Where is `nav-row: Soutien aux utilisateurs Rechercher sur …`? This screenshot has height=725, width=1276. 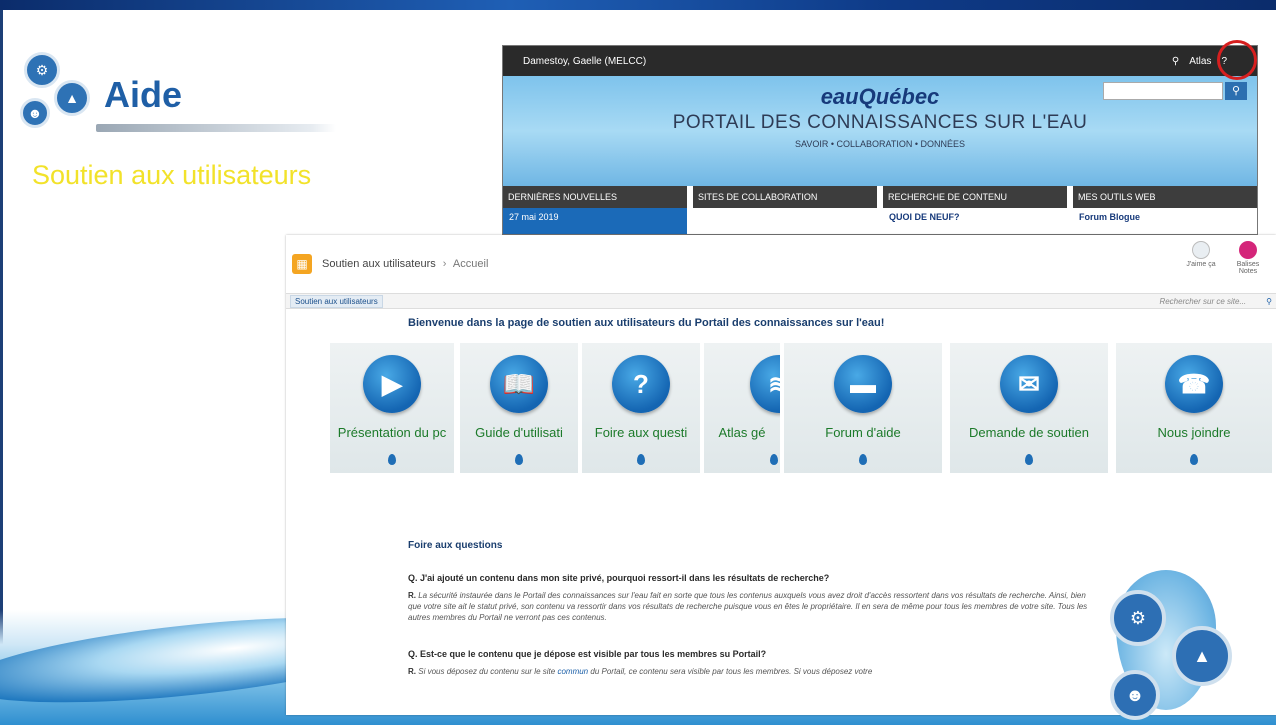 nav-row: Soutien aux utilisateurs Rechercher sur … is located at coordinates (781, 301).